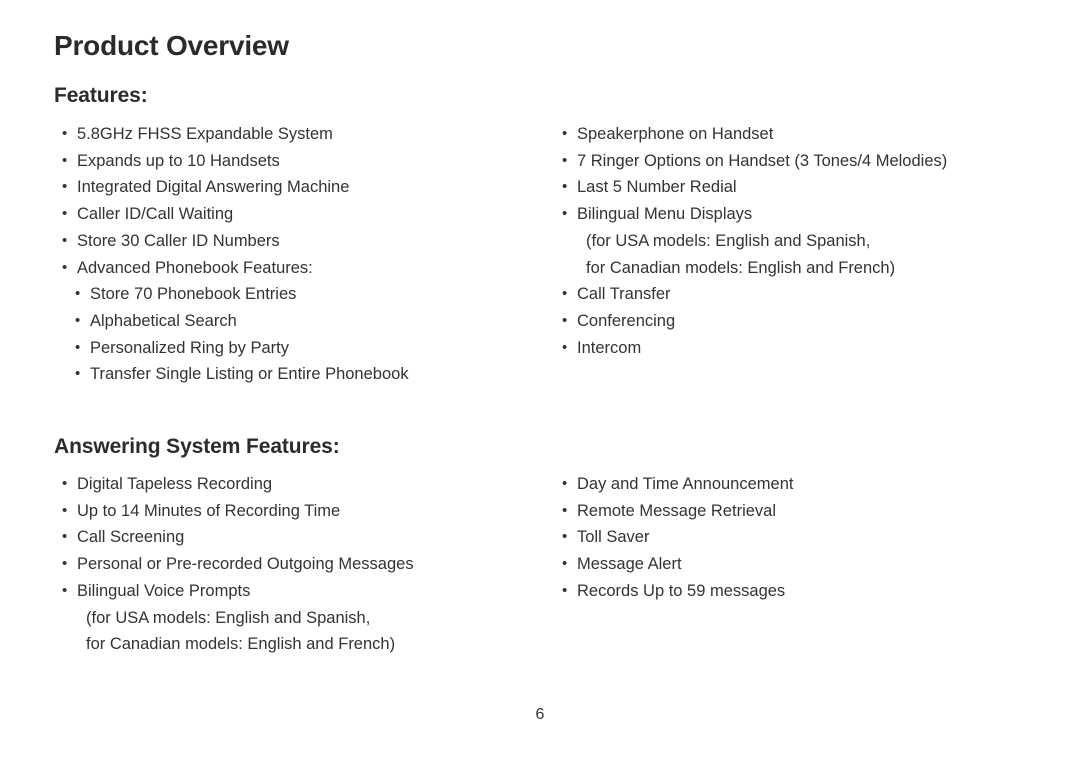 This screenshot has width=1080, height=759. I want to click on sub-bullet-item: Alphabetical Search, so click(303, 321).